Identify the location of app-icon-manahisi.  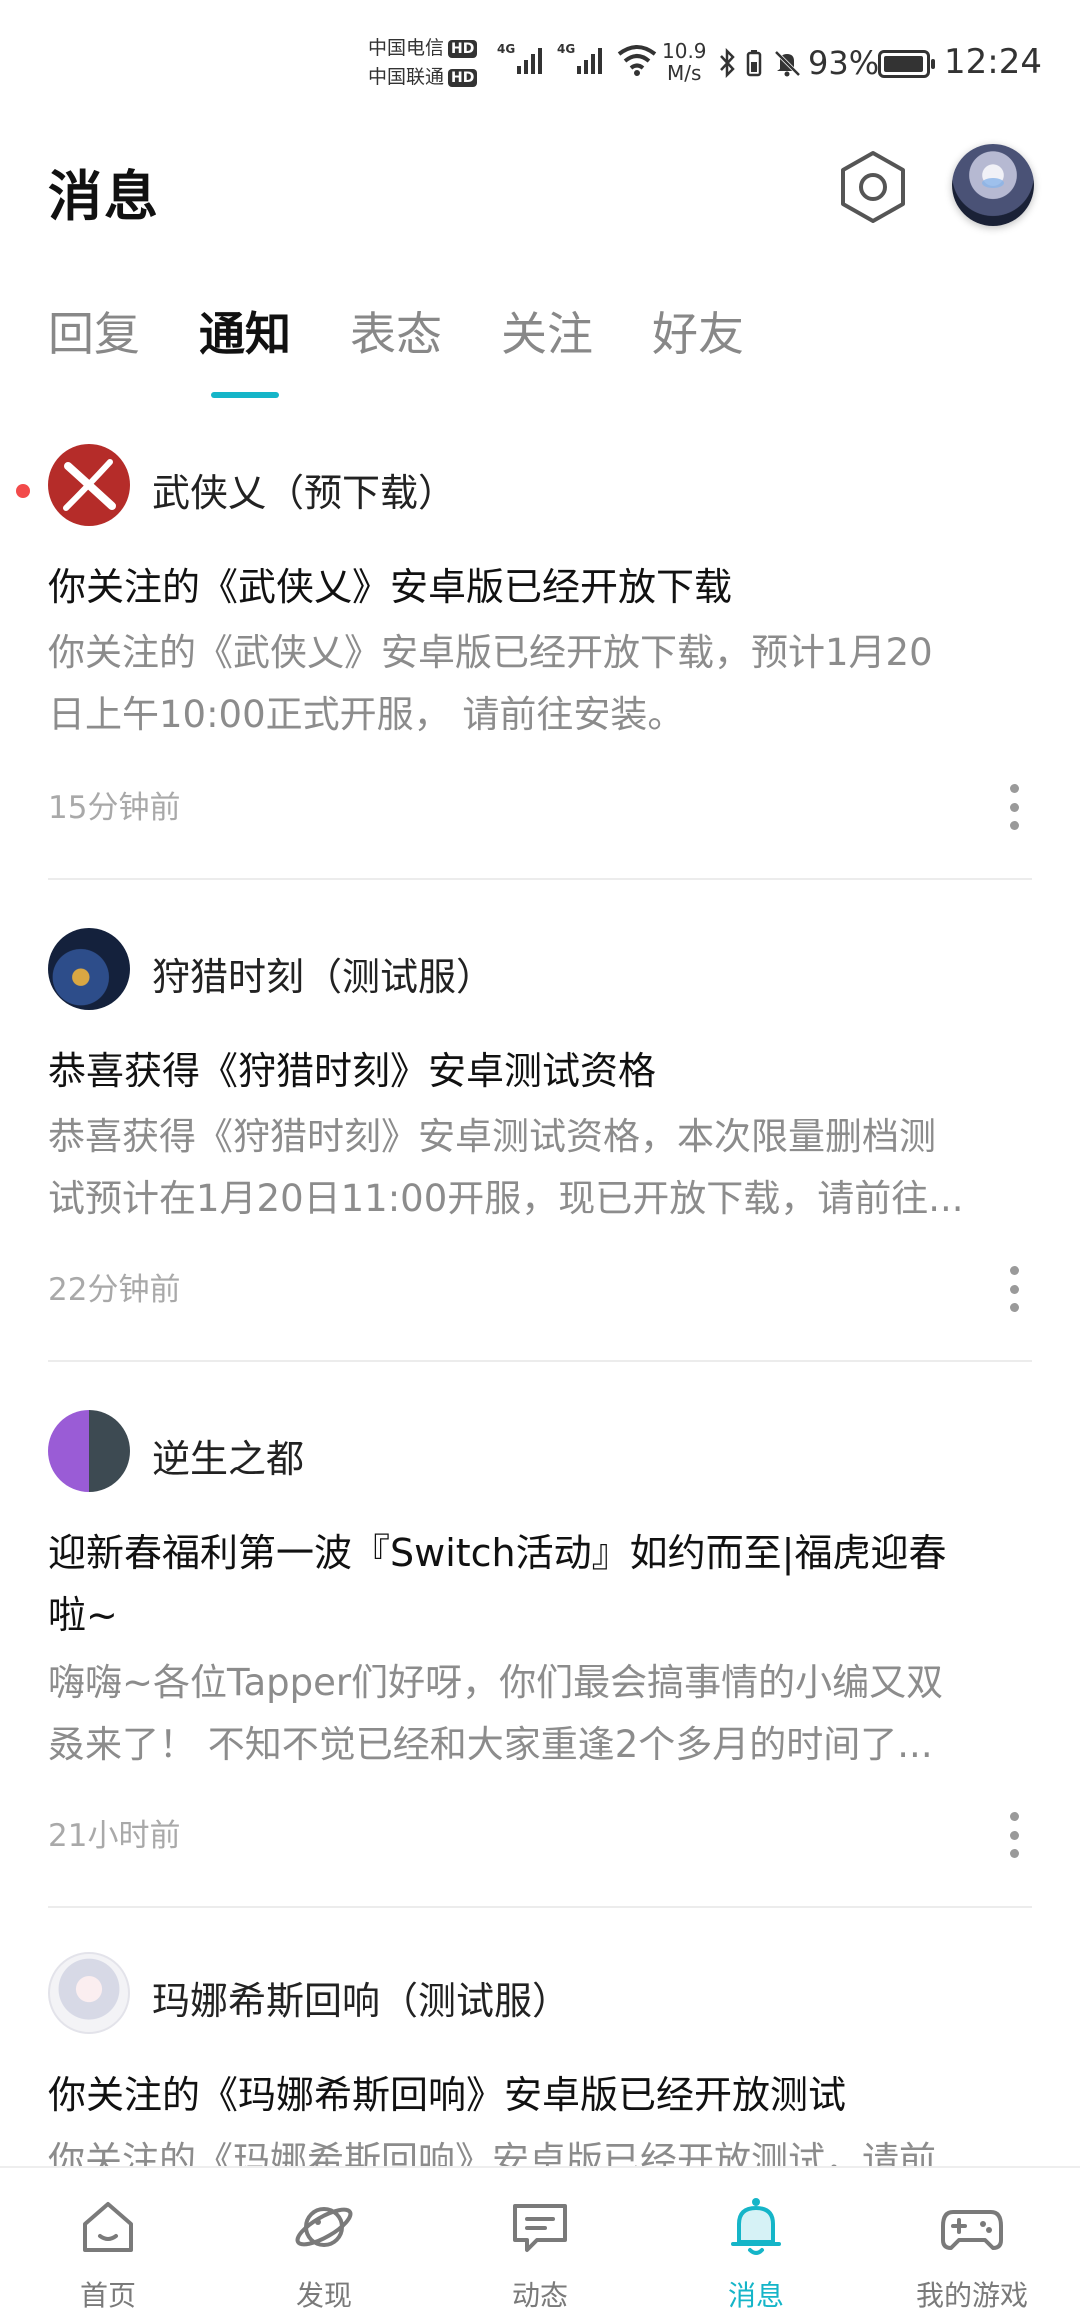
(89, 1993).